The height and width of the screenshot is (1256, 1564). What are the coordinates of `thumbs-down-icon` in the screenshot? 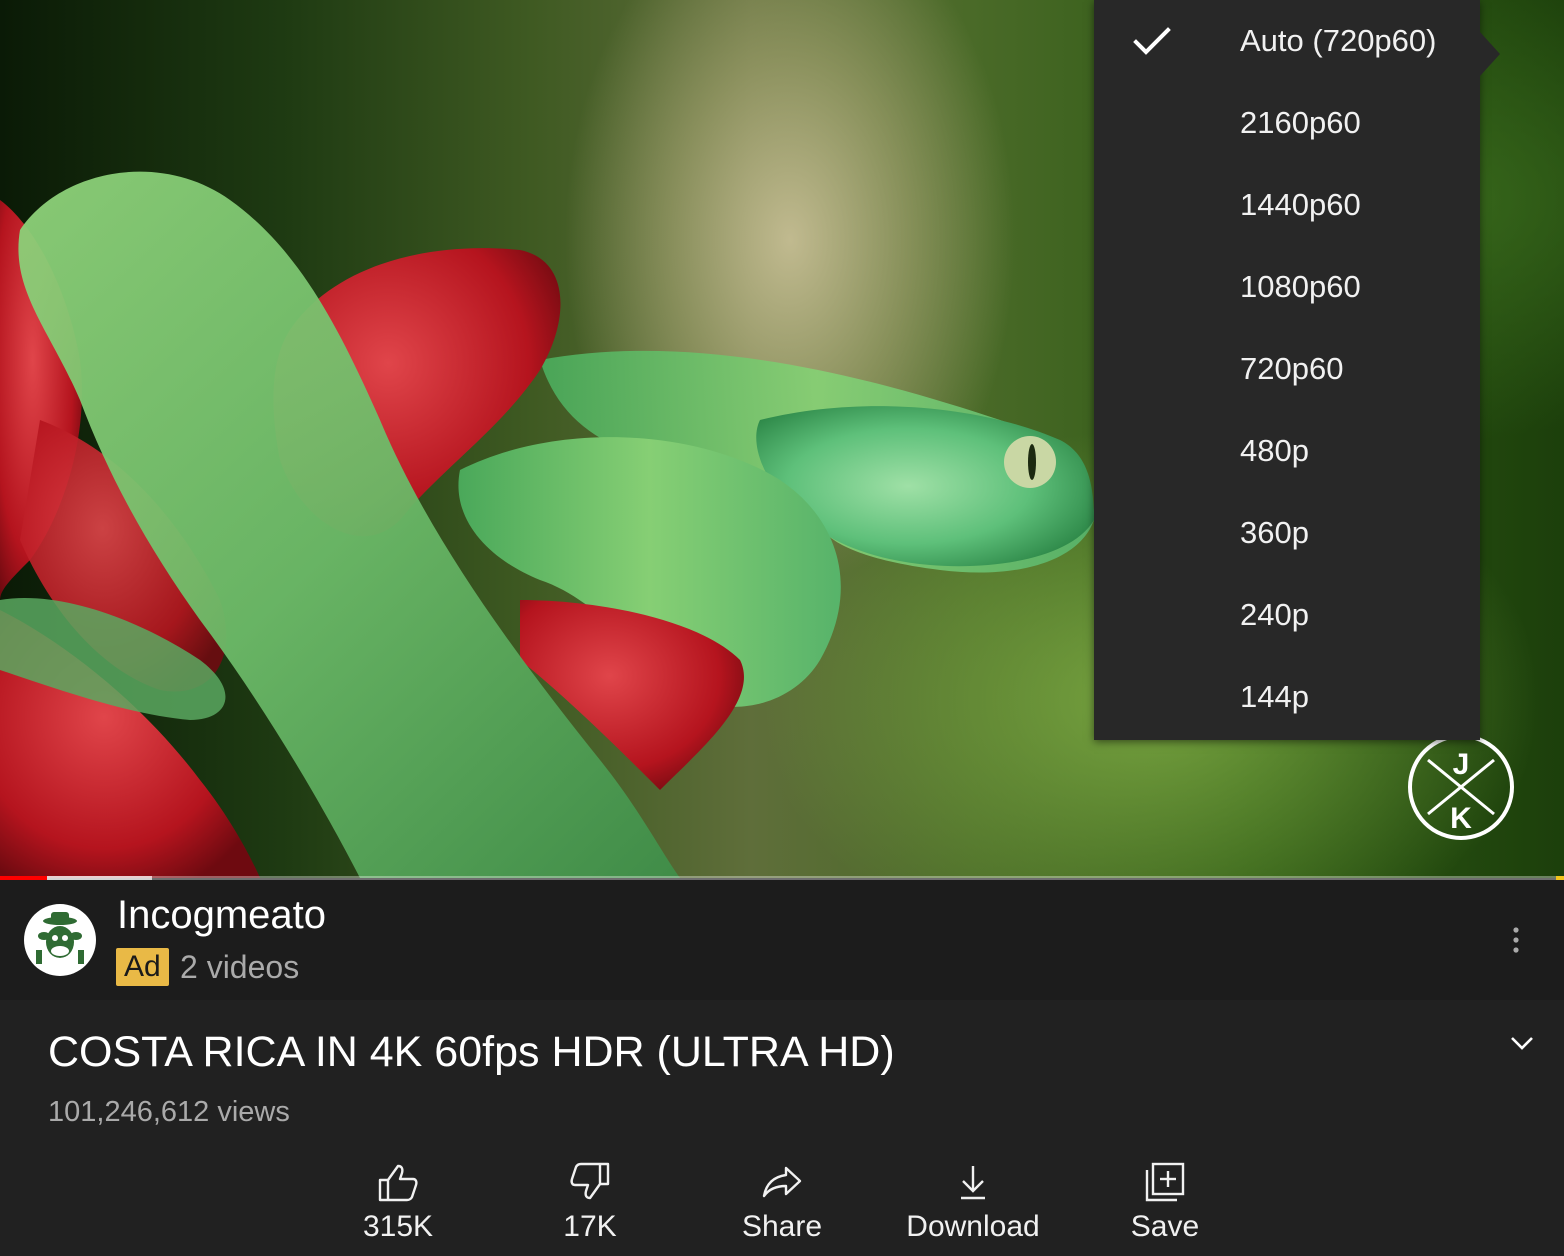 It's located at (590, 1181).